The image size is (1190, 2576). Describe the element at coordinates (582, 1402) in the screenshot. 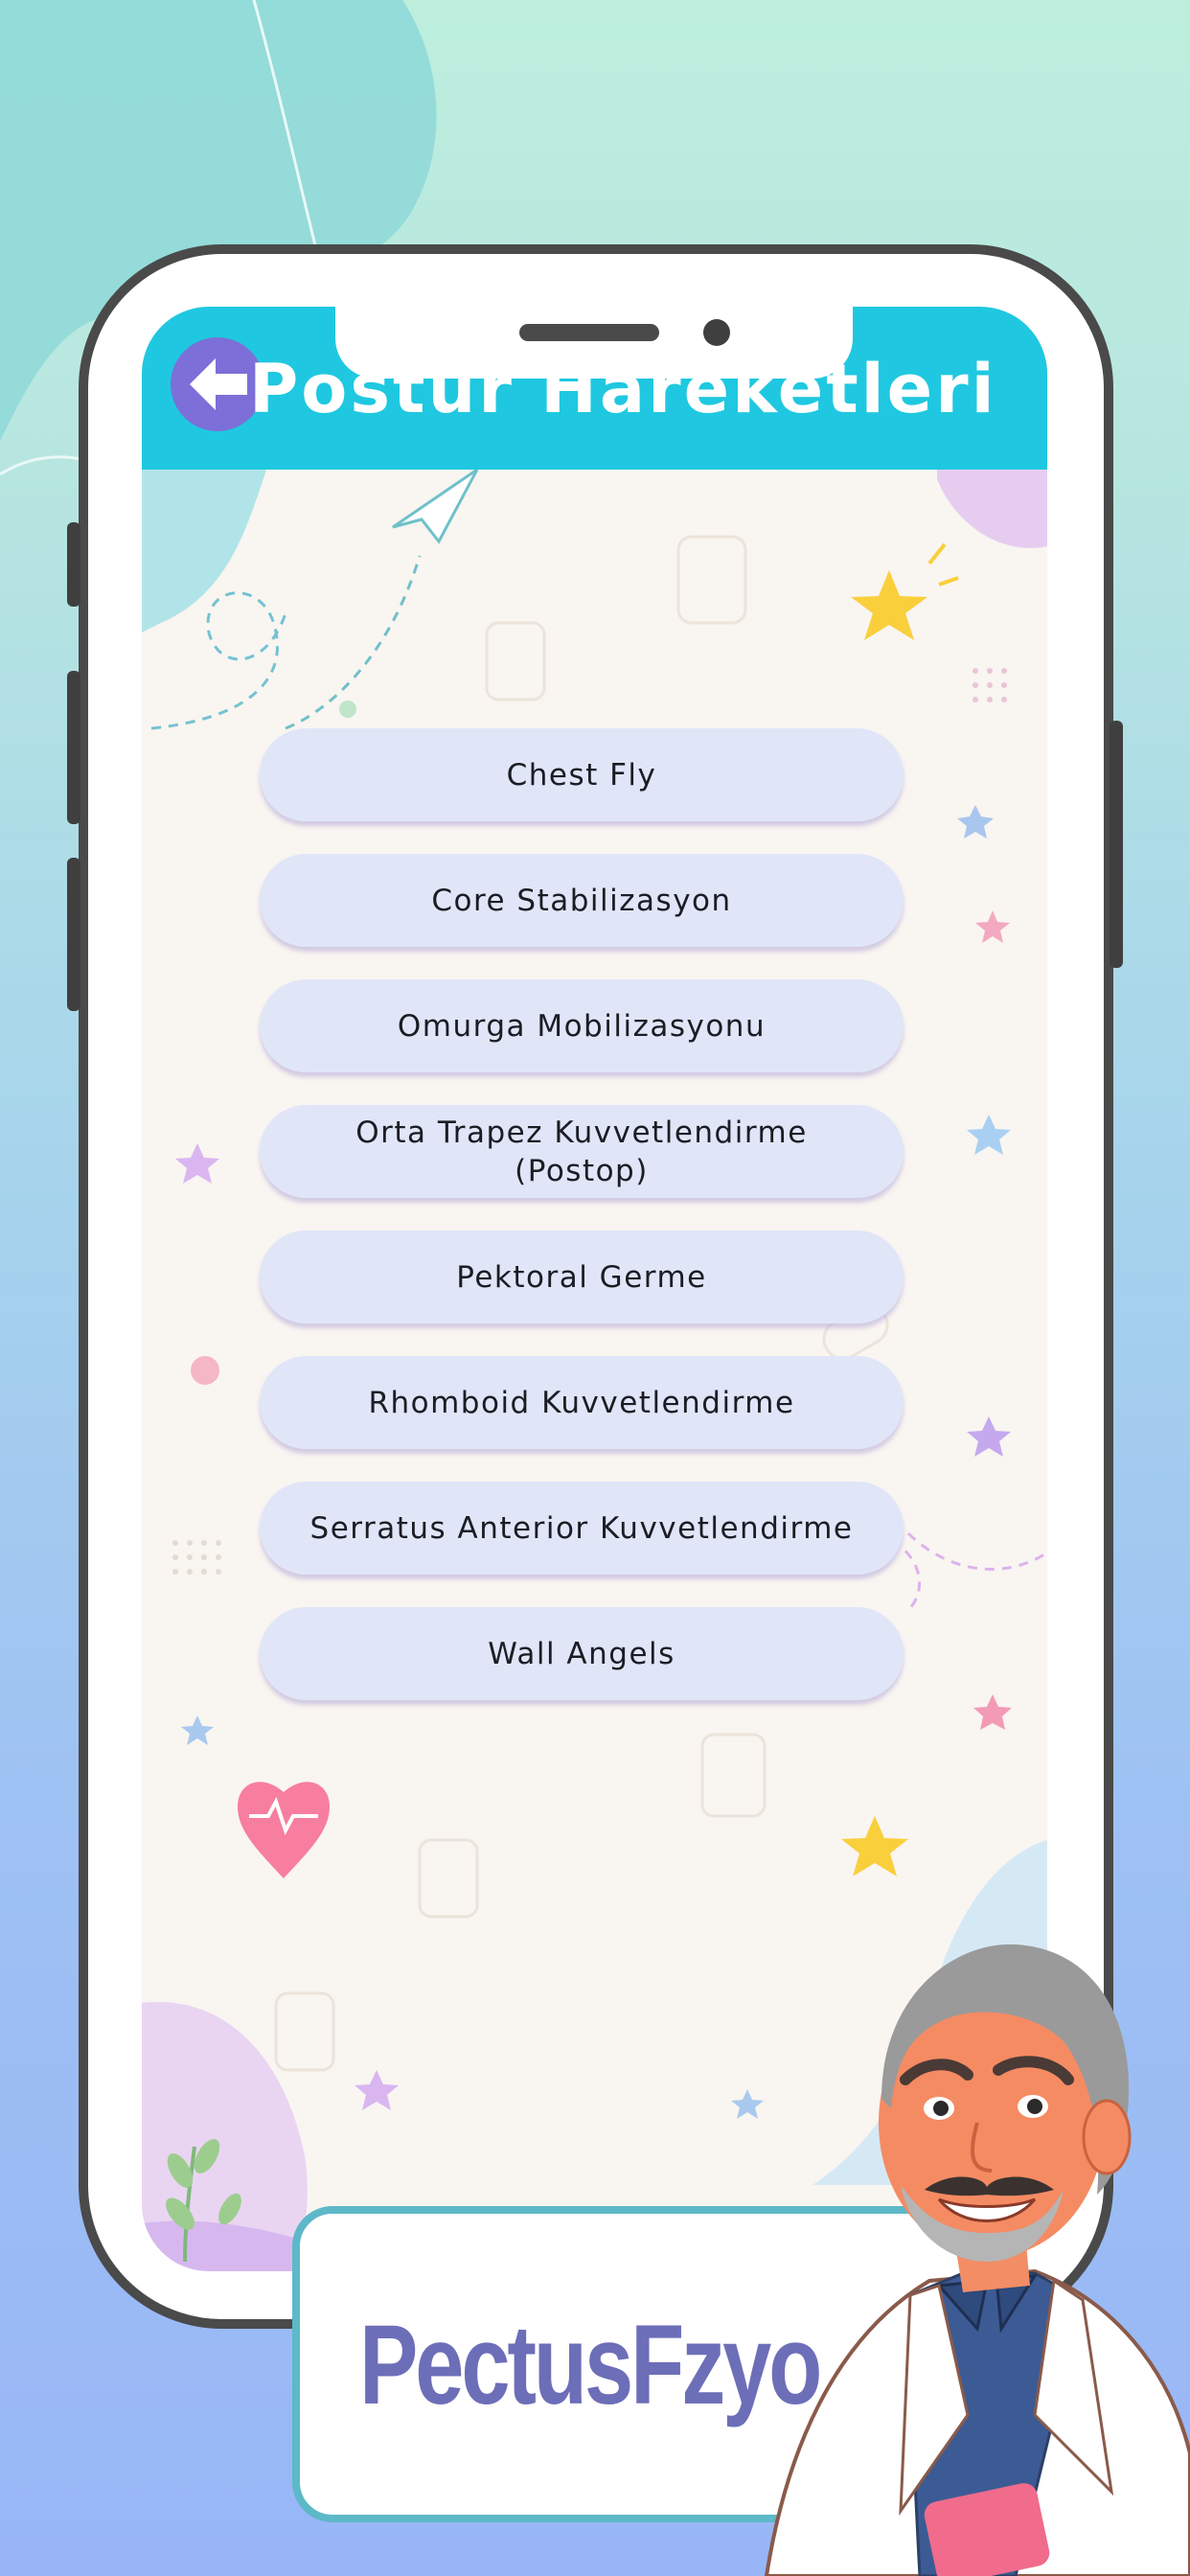

I see `exercise-button-rhomboid: Rhomboid Kuvvetlendirme` at that location.